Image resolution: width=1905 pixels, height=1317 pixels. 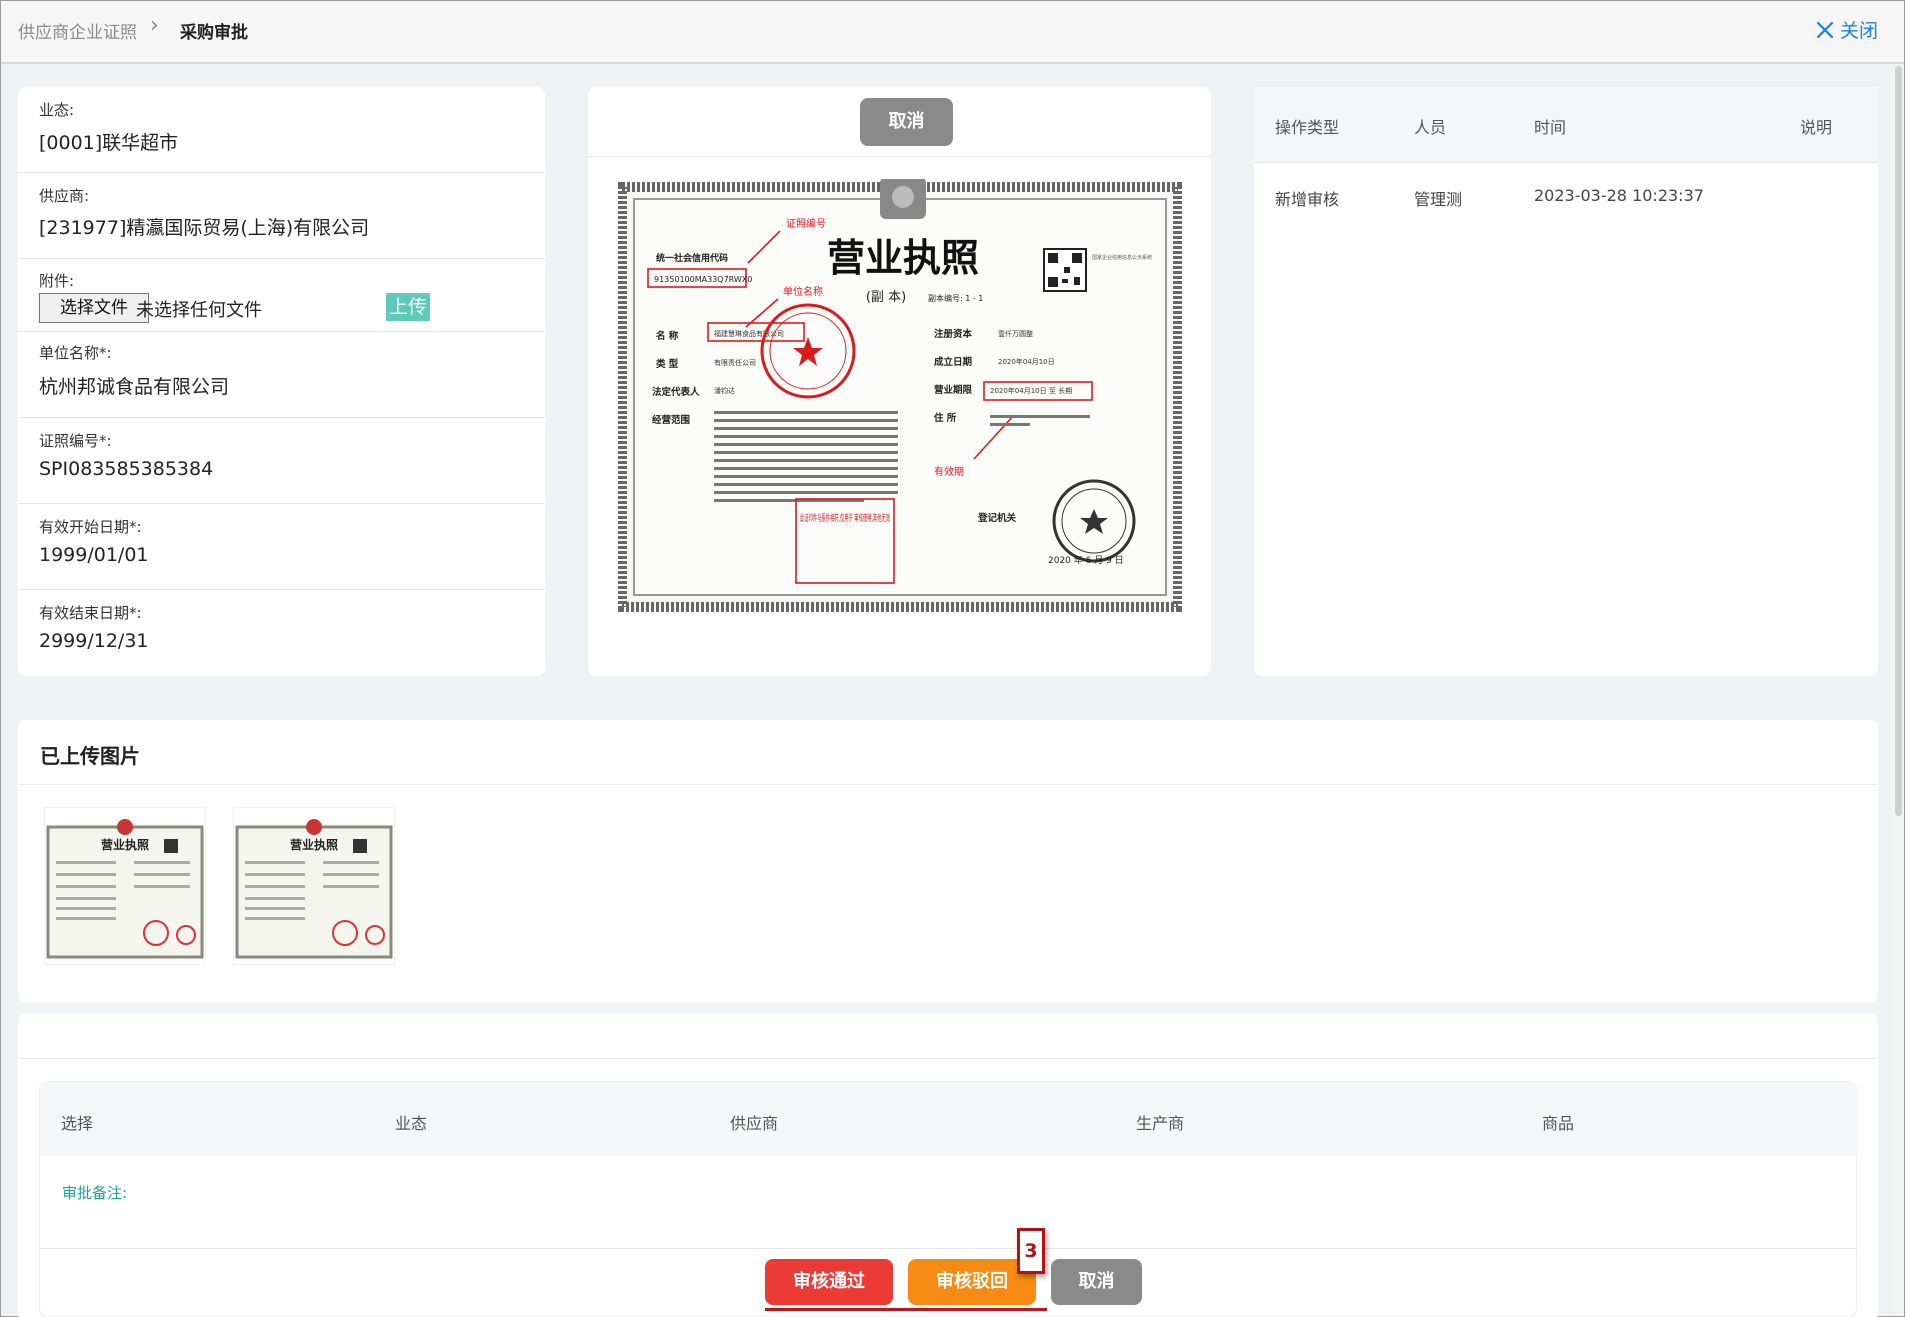 What do you see at coordinates (408, 307) in the screenshot?
I see `upload-button: 上传` at bounding box center [408, 307].